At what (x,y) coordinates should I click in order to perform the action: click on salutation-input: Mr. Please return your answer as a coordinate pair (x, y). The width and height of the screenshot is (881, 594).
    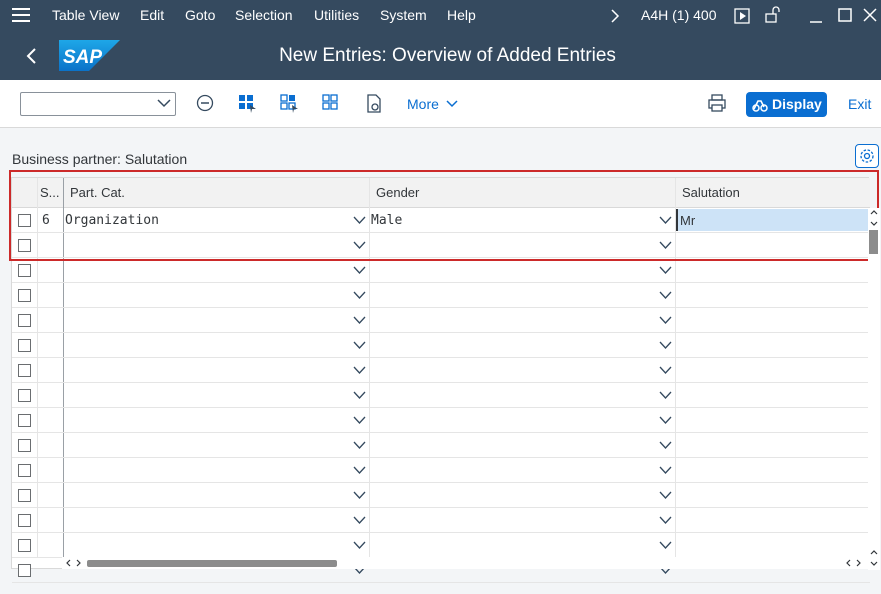
    Looking at the image, I should click on (772, 220).